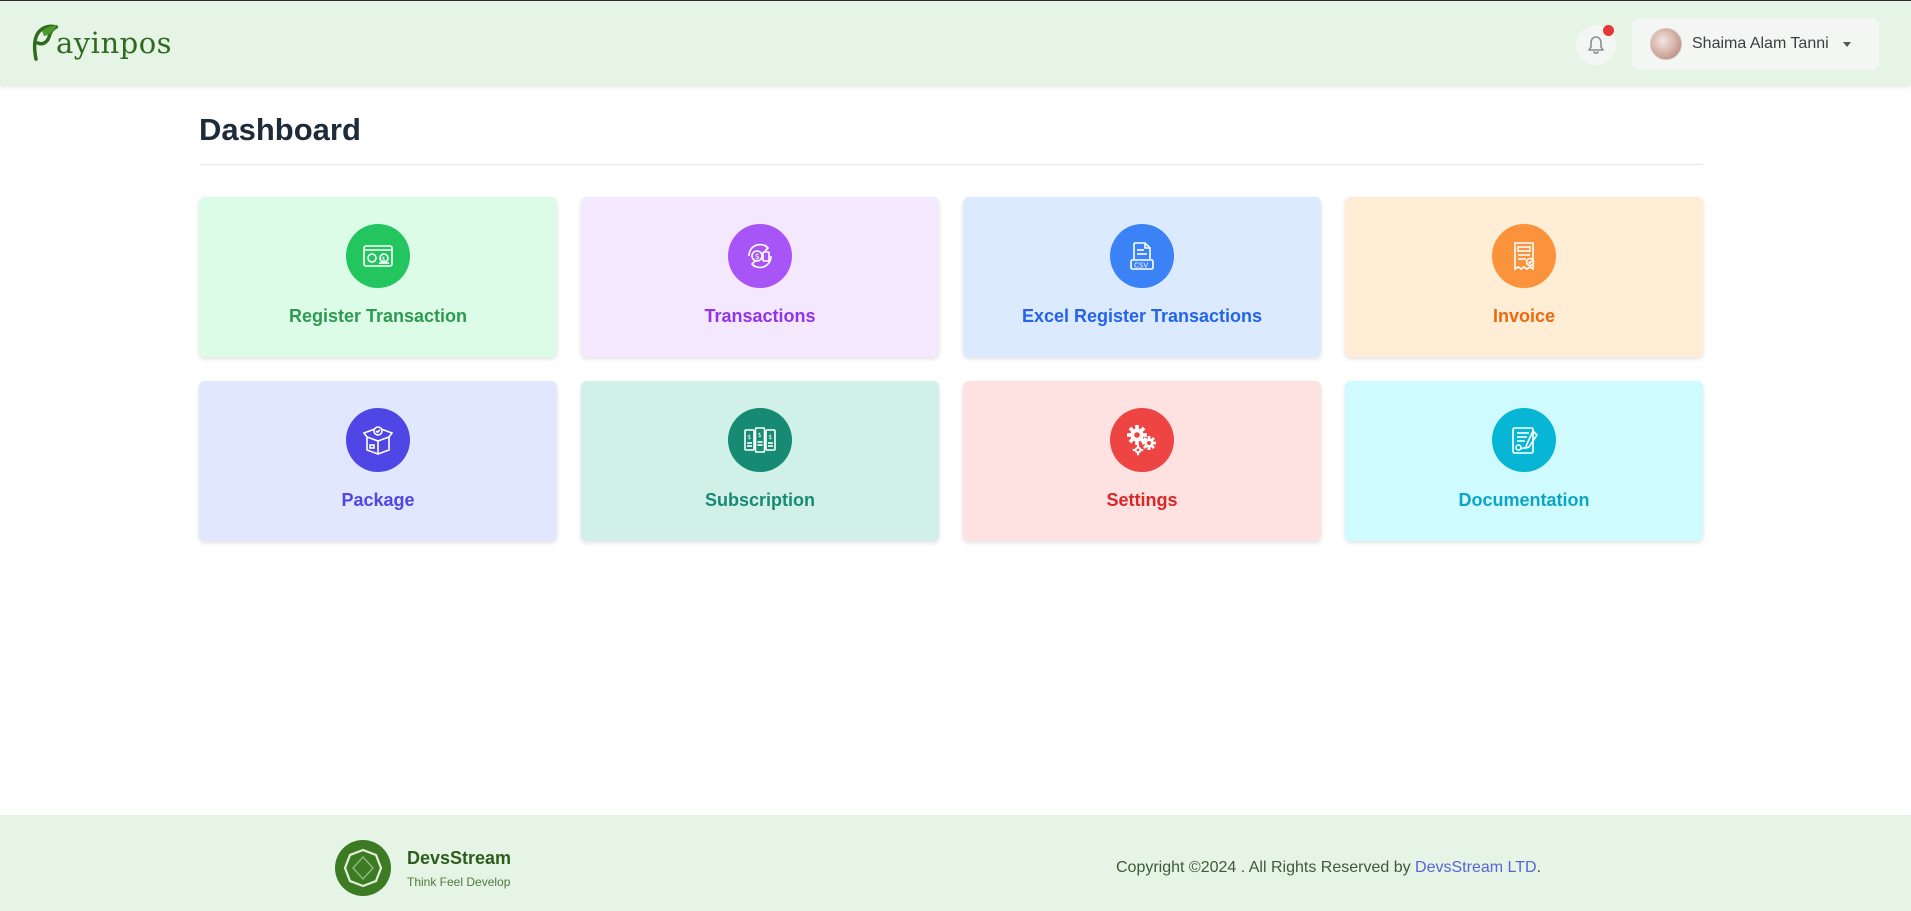  I want to click on avatar, so click(1666, 44).